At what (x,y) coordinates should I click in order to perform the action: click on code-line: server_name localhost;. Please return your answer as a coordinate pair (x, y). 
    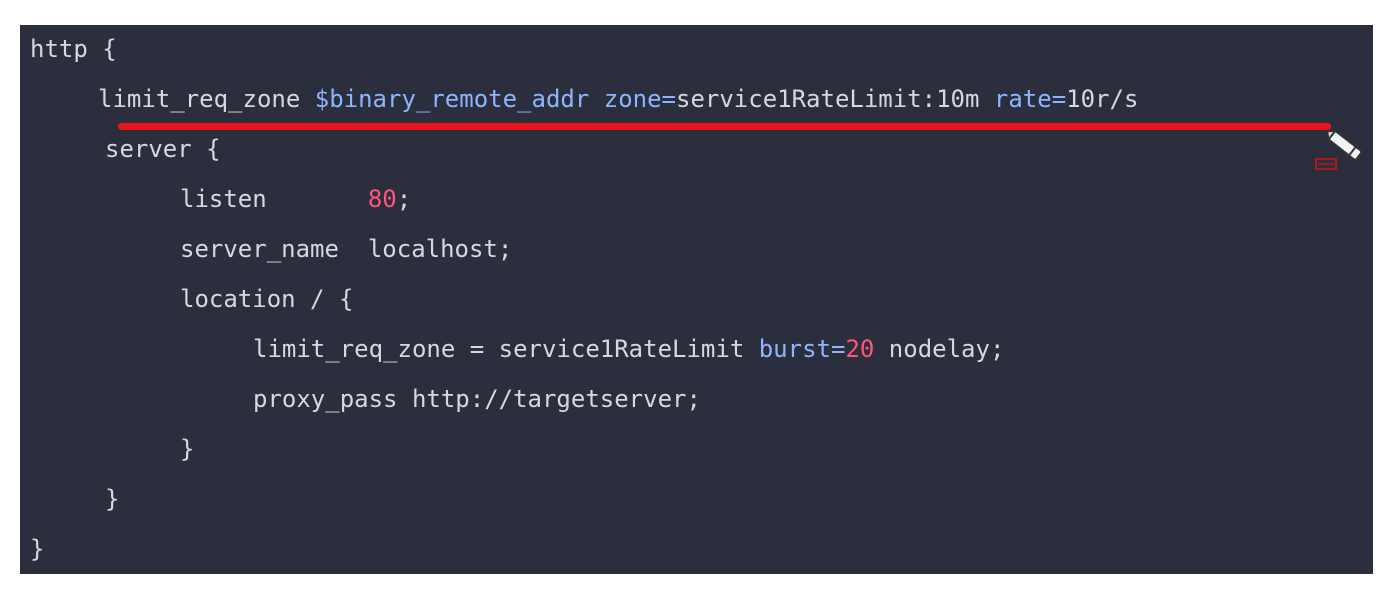
    Looking at the image, I should click on (346, 249).